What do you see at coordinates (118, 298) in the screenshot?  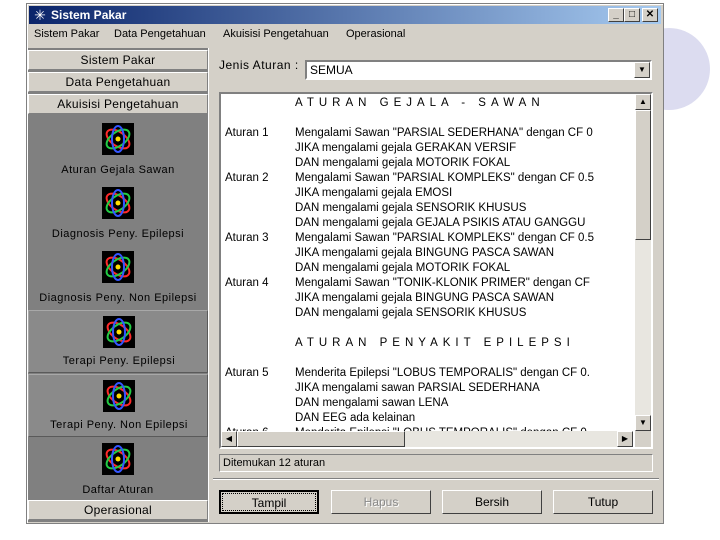 I see `sidebar-item-label: Diagnosis Peny. Non Epilepsi` at bounding box center [118, 298].